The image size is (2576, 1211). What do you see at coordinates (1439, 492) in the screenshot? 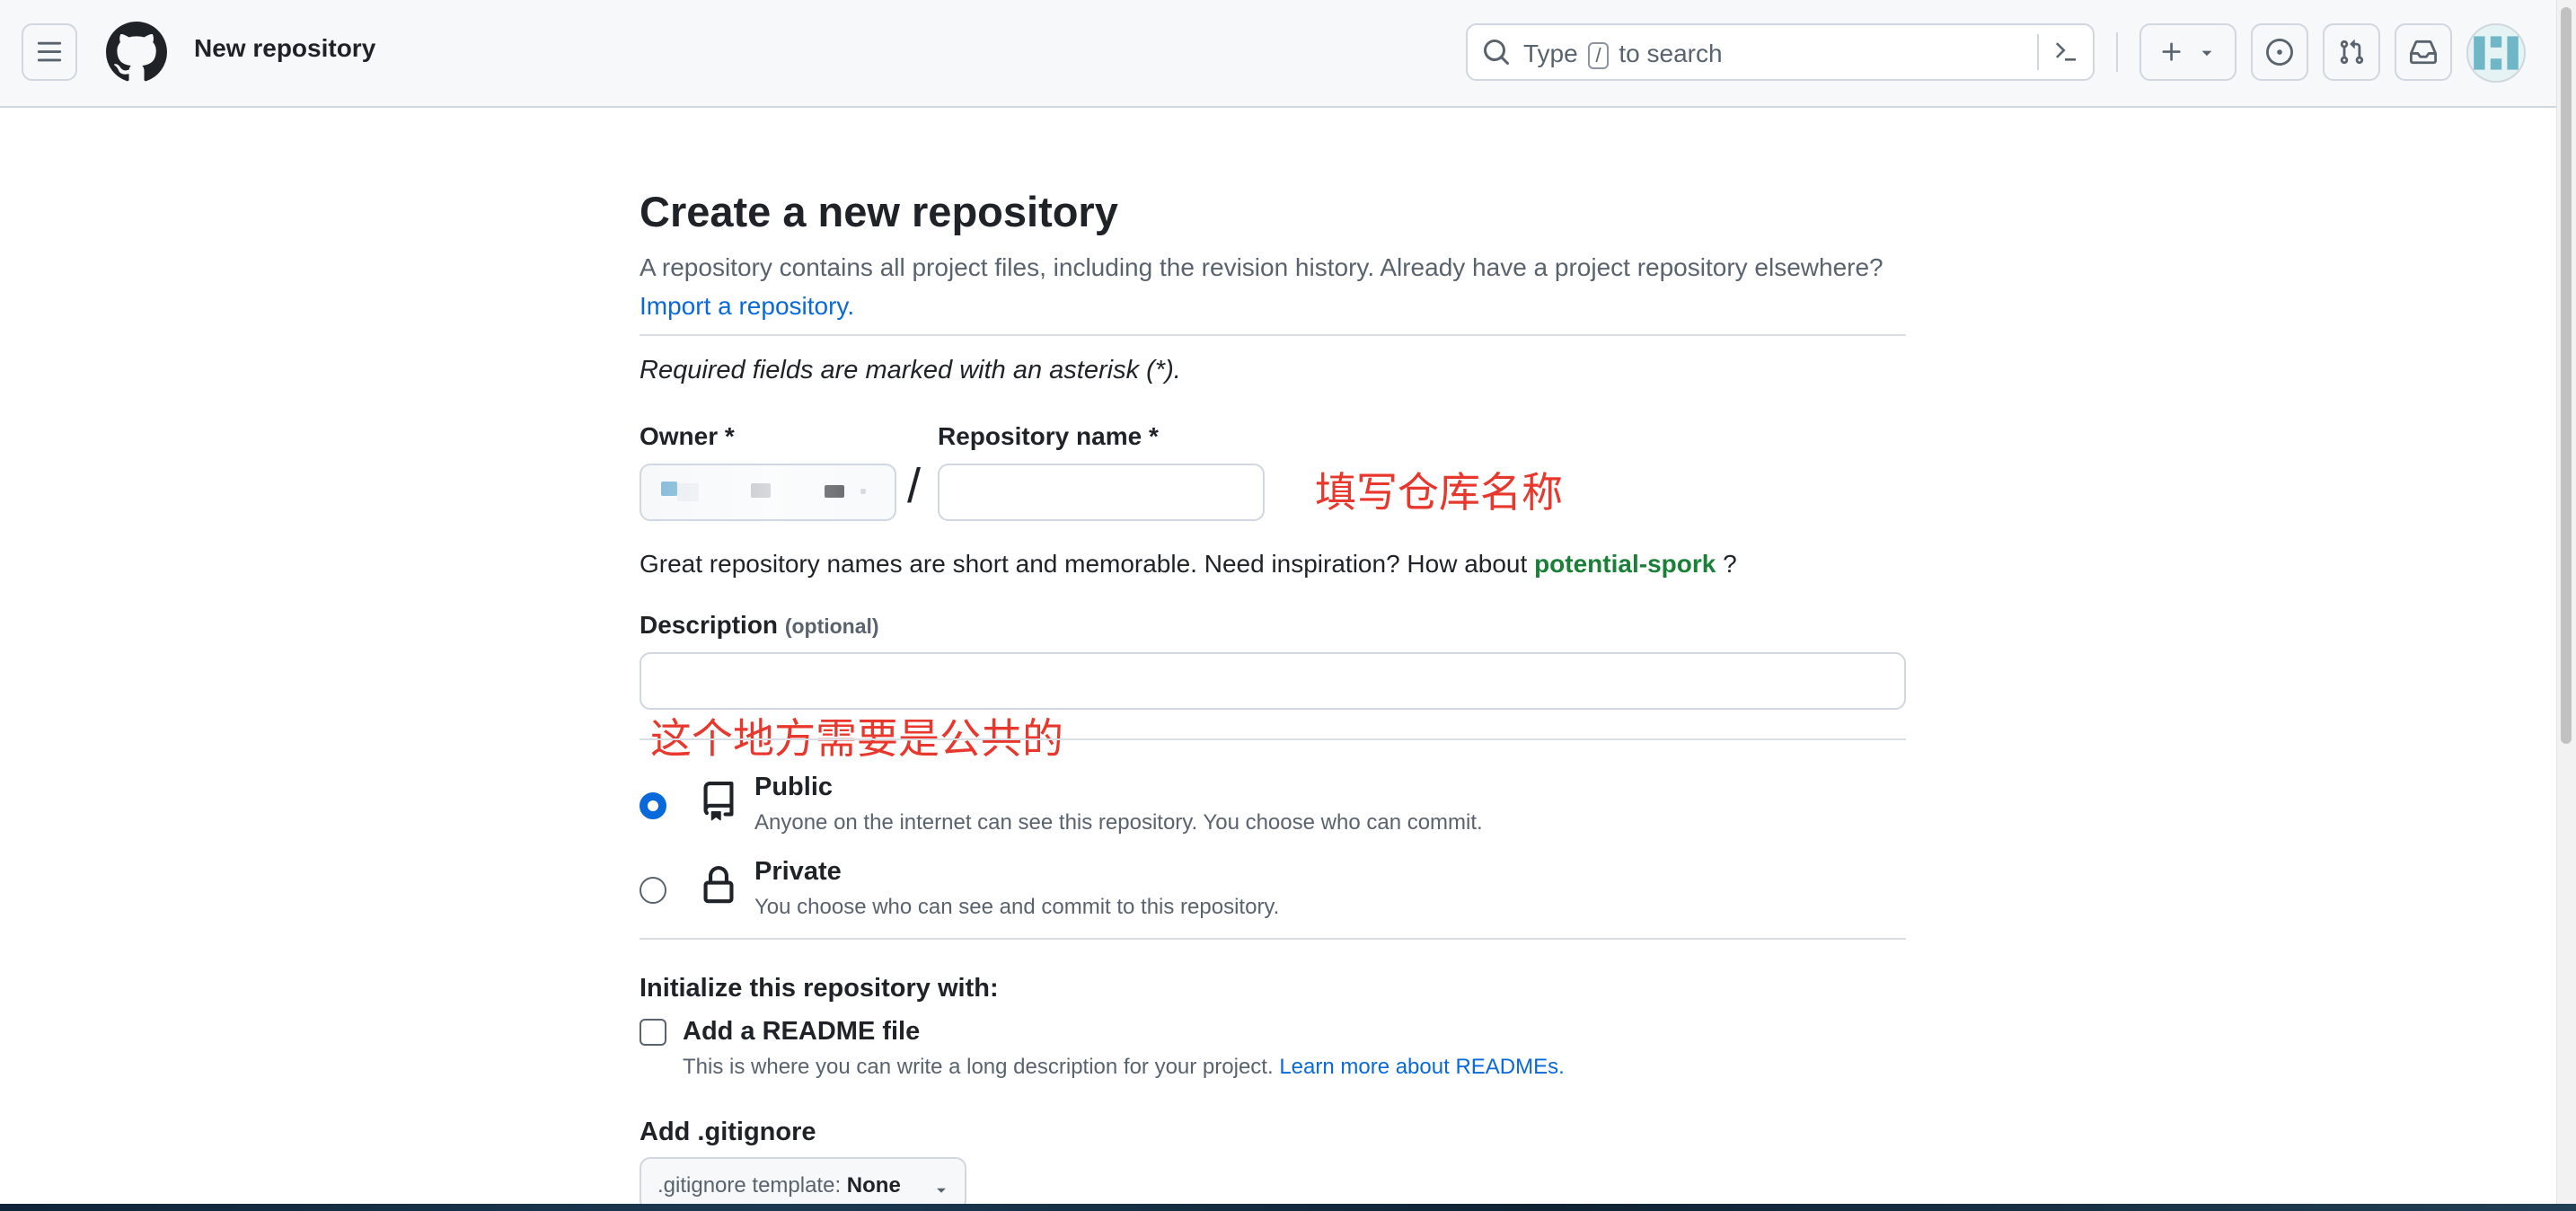
I see `annotation-repo-name: 填写仓库名称` at bounding box center [1439, 492].